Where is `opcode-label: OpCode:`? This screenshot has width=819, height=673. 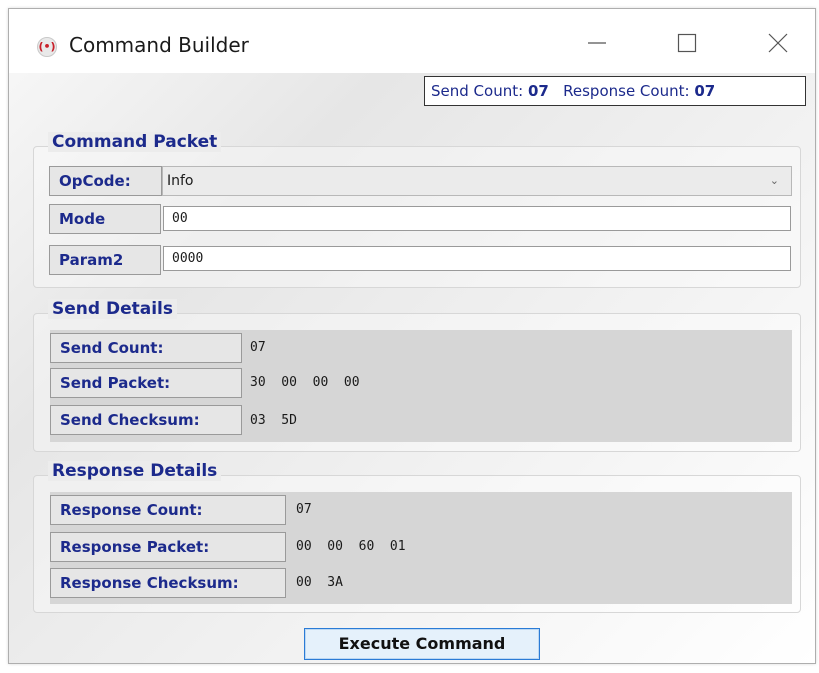
opcode-label: OpCode: is located at coordinates (105, 181).